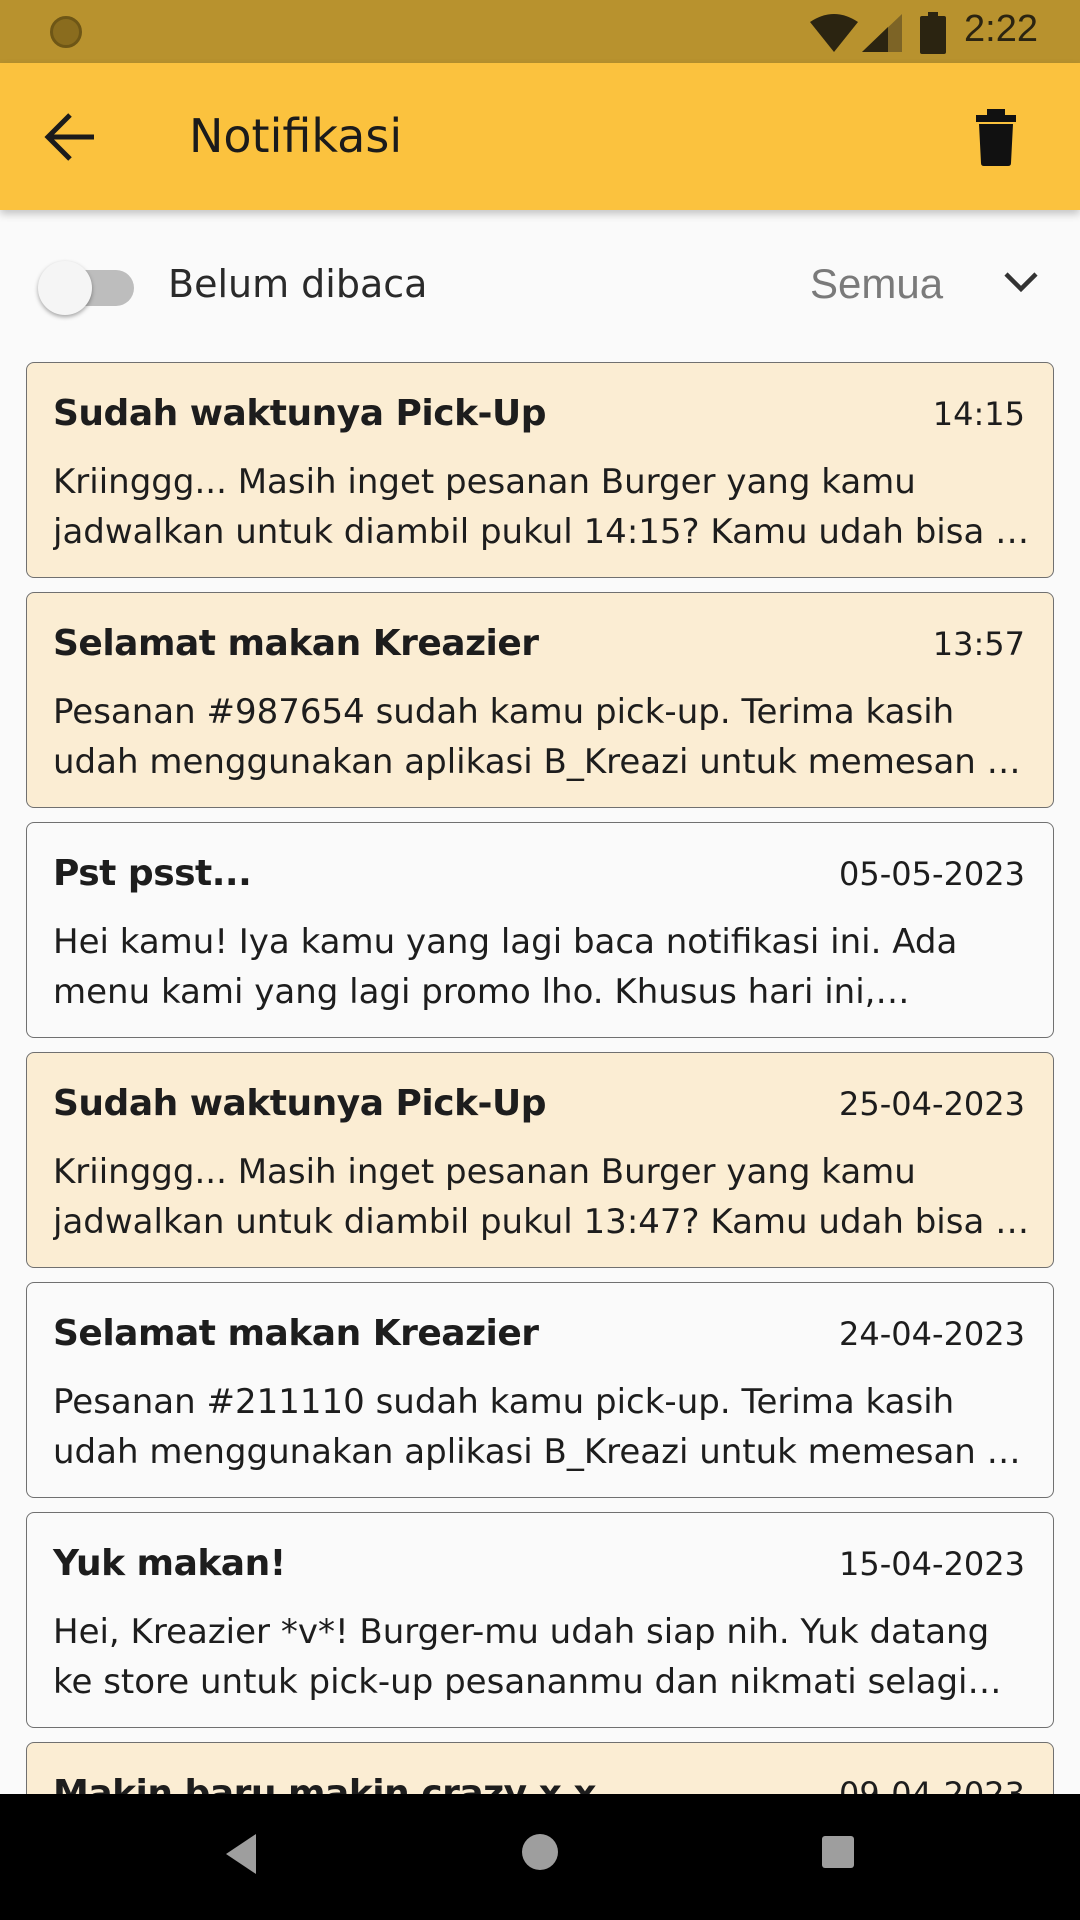  I want to click on filter-dropdown-value: Semua, so click(877, 283).